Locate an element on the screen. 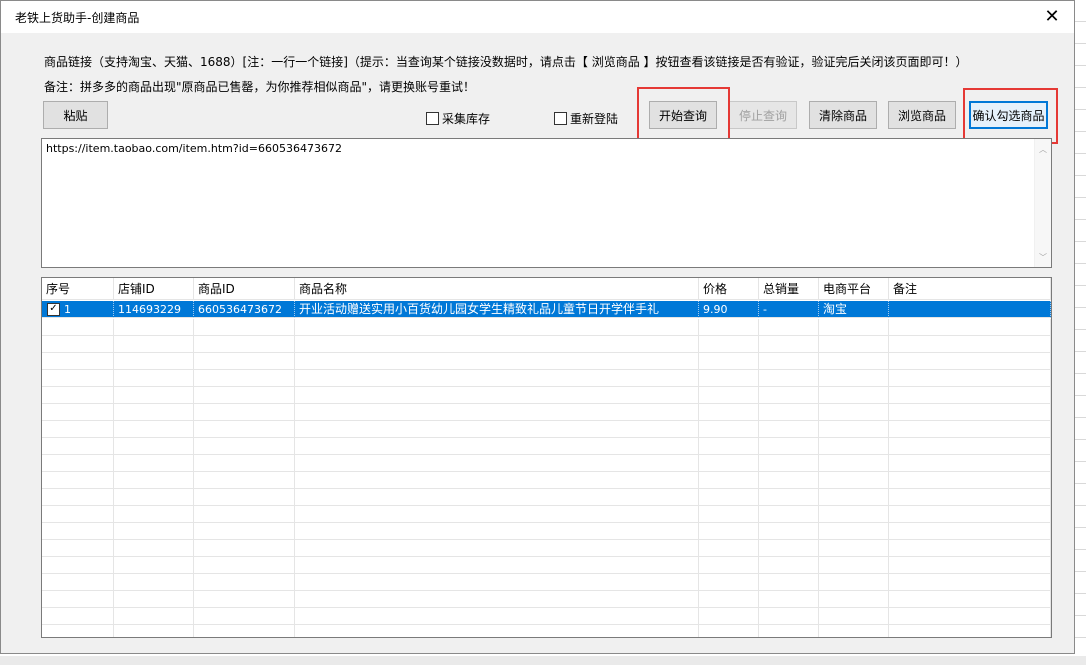 Image resolution: width=1086 pixels, height=665 pixels. links-scrollbar: ︿ ﹀ is located at coordinates (1042, 203).